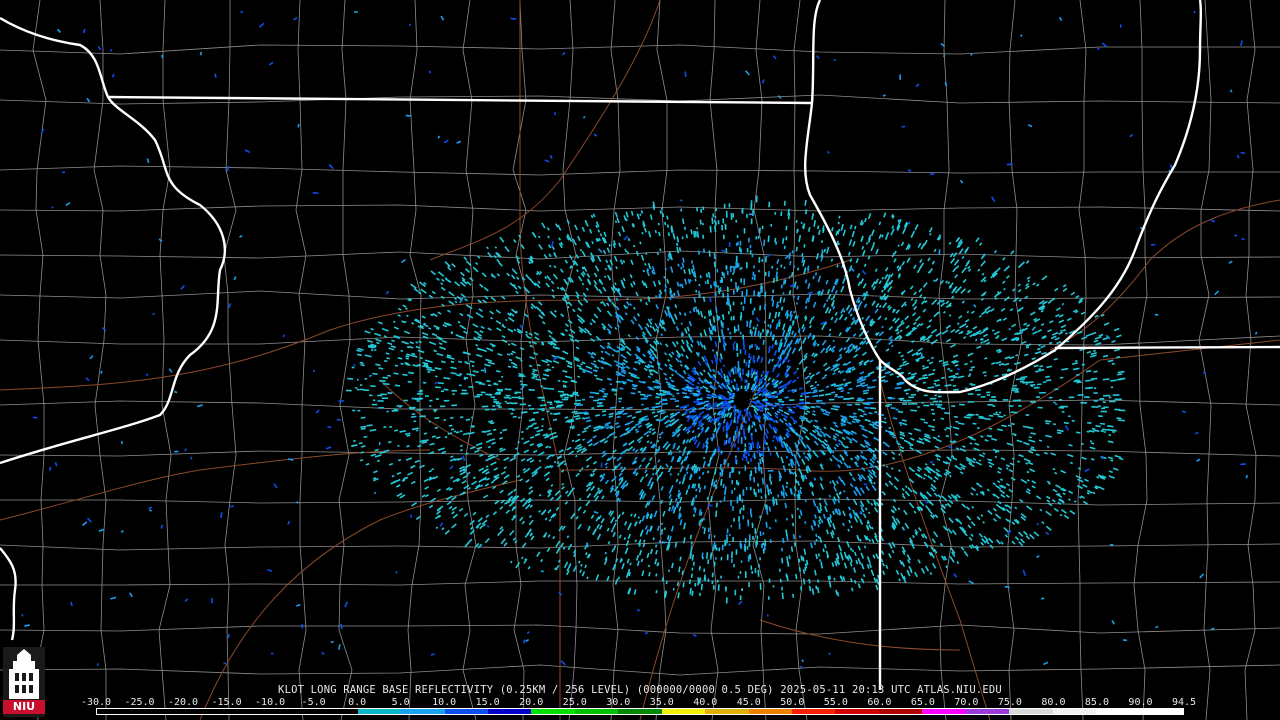 The width and height of the screenshot is (1280, 720). I want to click on colorbar-tick-label: 25.0, so click(574, 702).